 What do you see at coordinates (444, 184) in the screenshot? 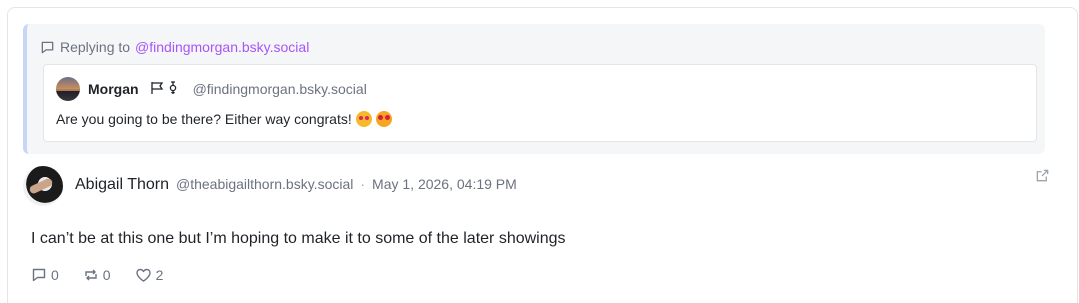
I see `post-timestamp: May 1, 2026, 04:19 PM` at bounding box center [444, 184].